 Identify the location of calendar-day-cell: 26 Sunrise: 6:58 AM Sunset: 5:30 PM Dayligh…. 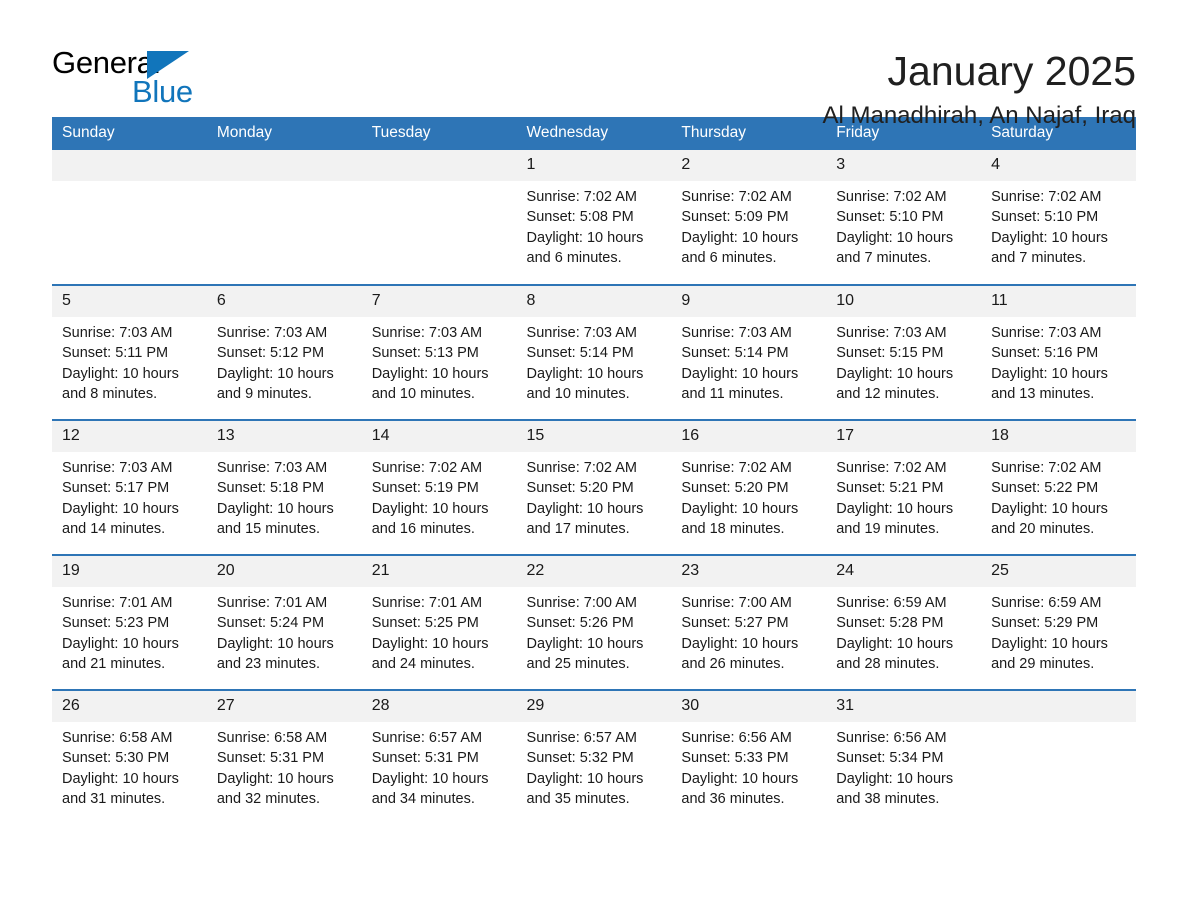
(129, 757).